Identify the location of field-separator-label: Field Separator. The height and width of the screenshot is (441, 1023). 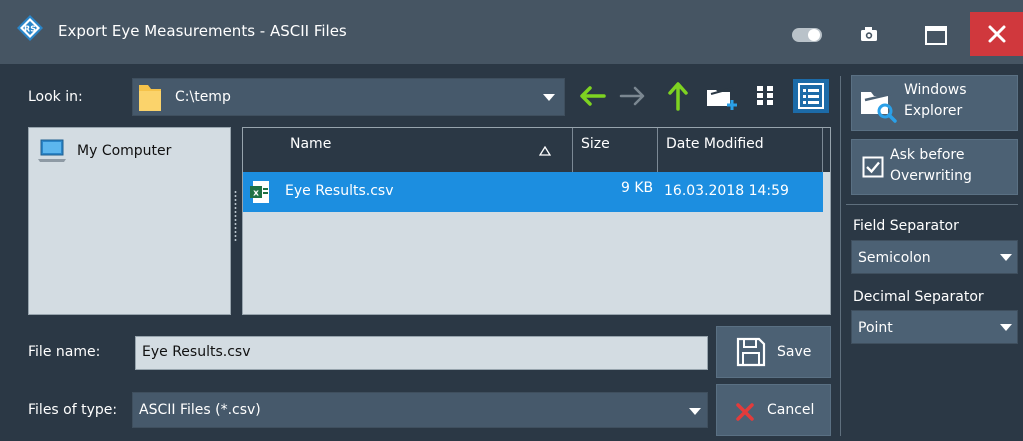
(906, 226).